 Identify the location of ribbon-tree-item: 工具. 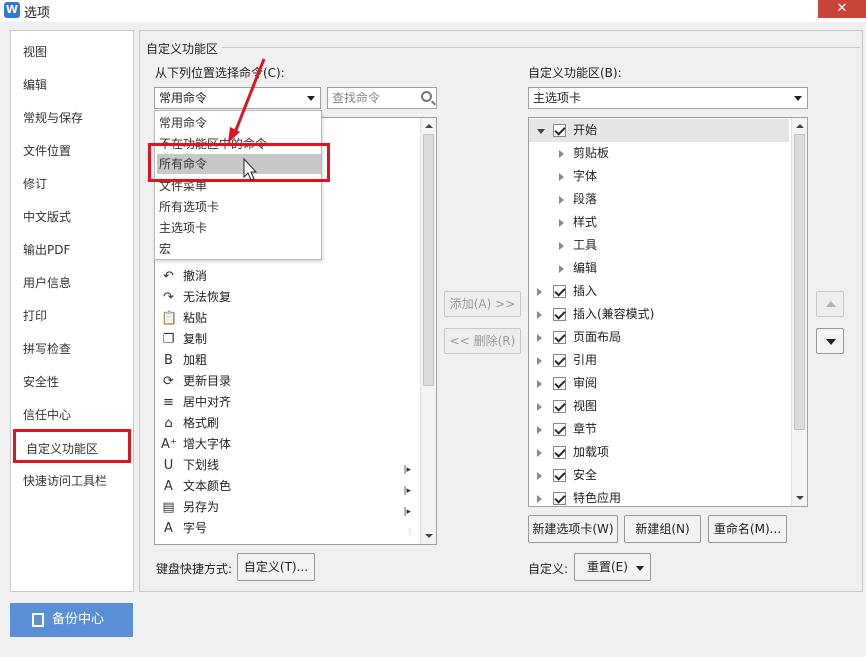
(659, 245).